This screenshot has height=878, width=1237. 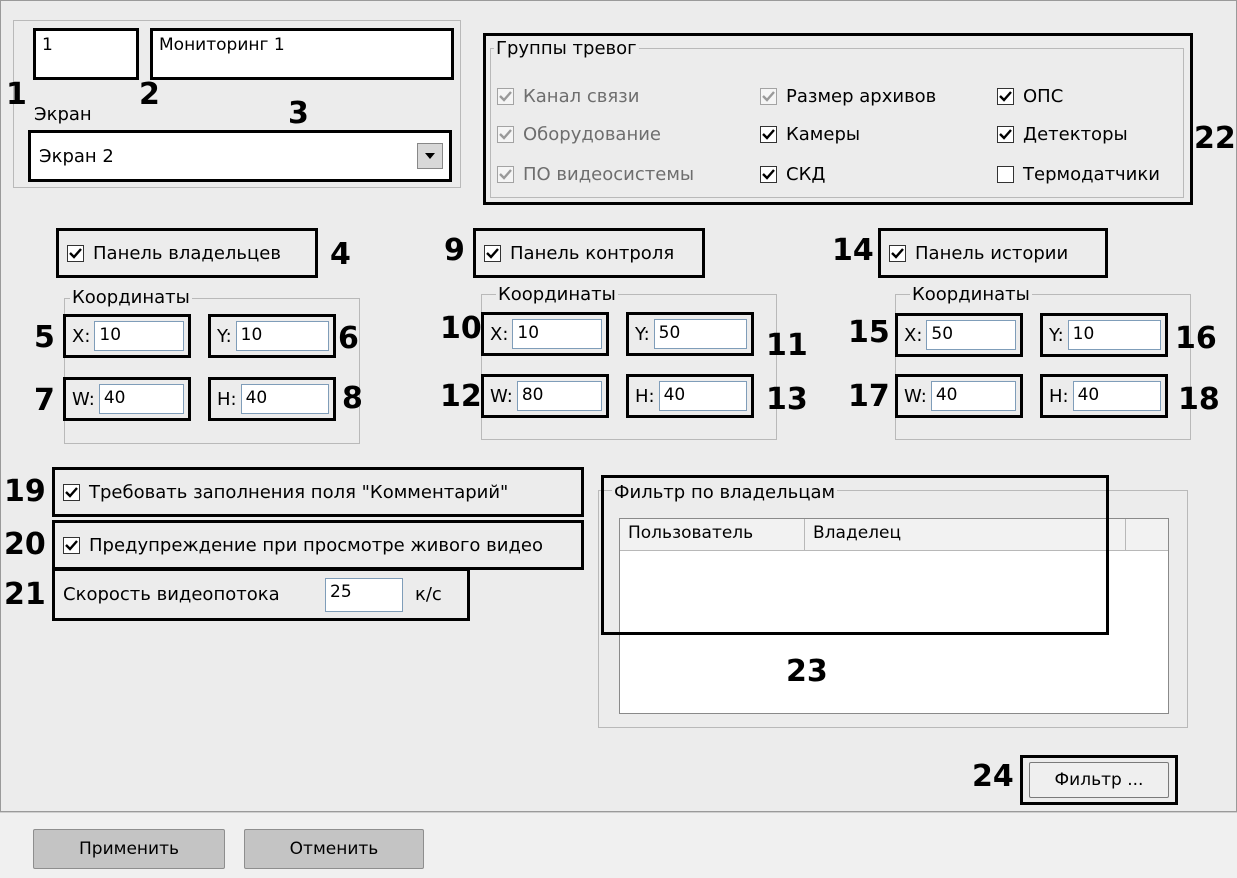 What do you see at coordinates (298, 113) in the screenshot?
I see `callout-3: 3` at bounding box center [298, 113].